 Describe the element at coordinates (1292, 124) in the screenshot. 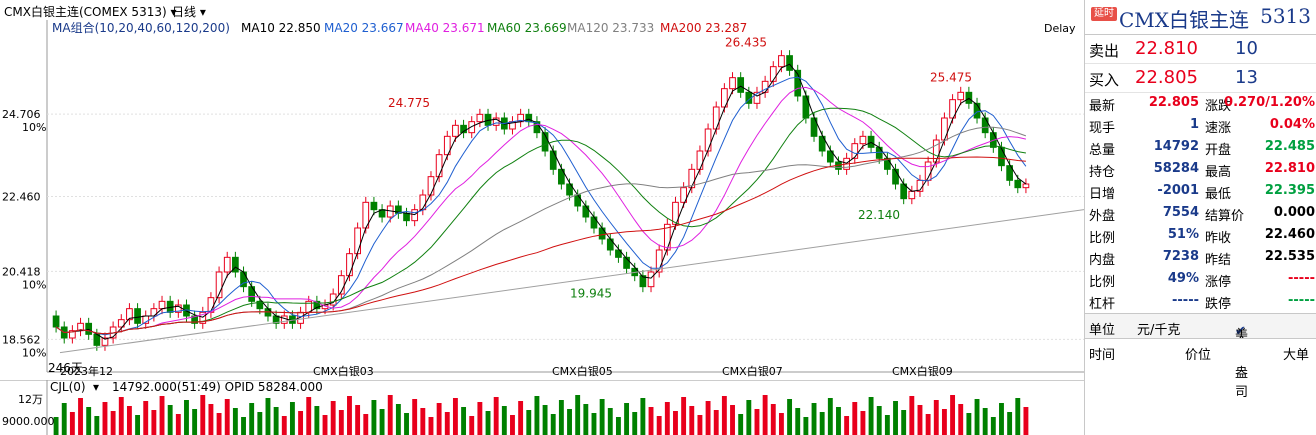

I see `stat-value: 0.04%` at that location.